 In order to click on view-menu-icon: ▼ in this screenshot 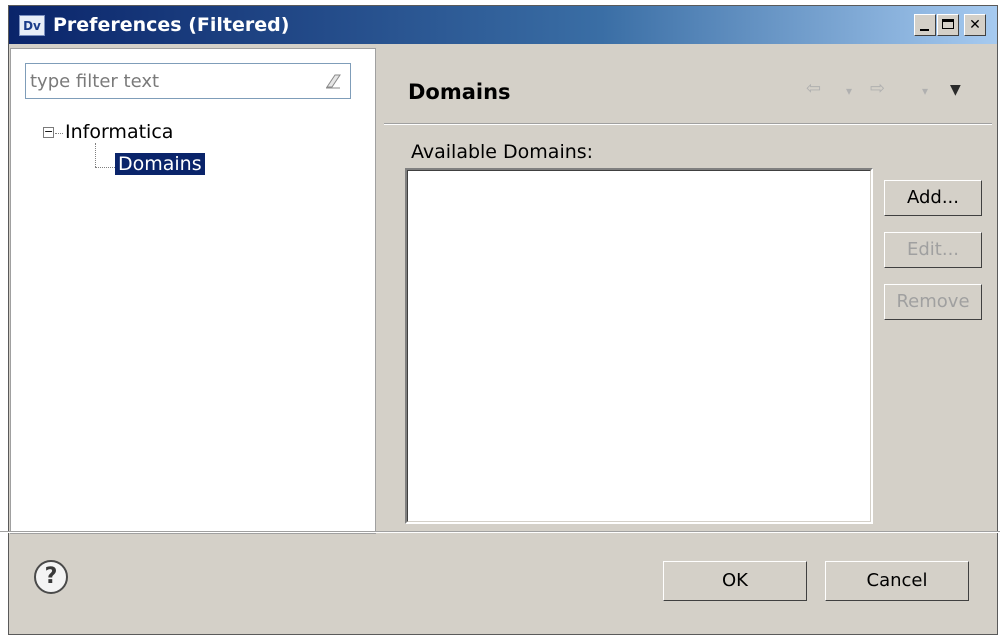, I will do `click(955, 90)`.